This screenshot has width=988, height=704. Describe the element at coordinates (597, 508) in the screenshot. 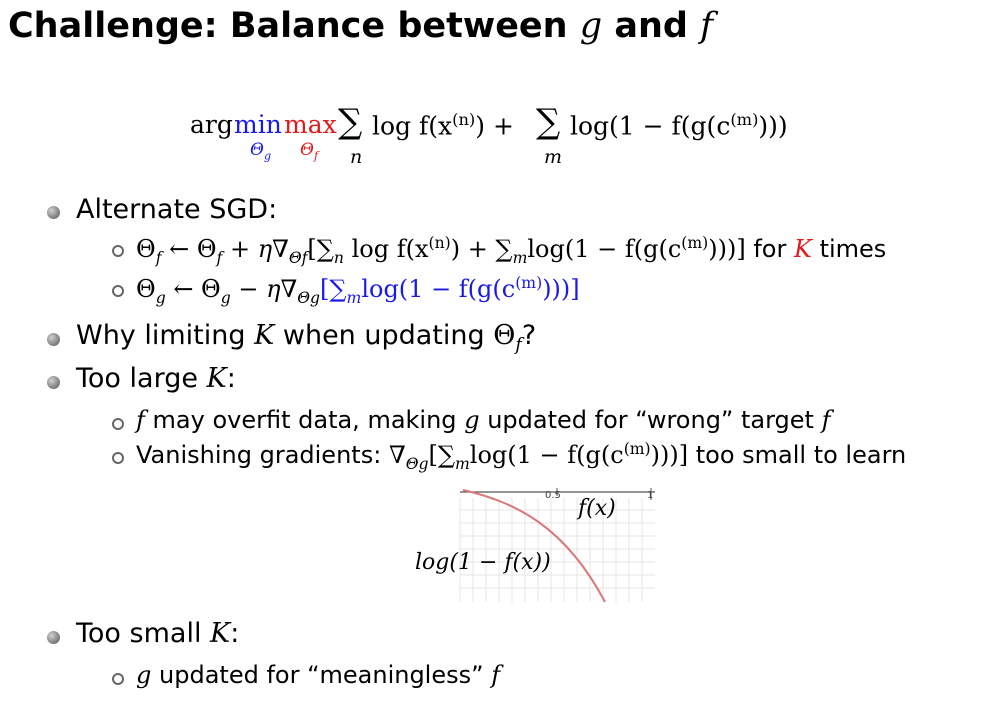

I see `plot-label-f: f(x)` at that location.